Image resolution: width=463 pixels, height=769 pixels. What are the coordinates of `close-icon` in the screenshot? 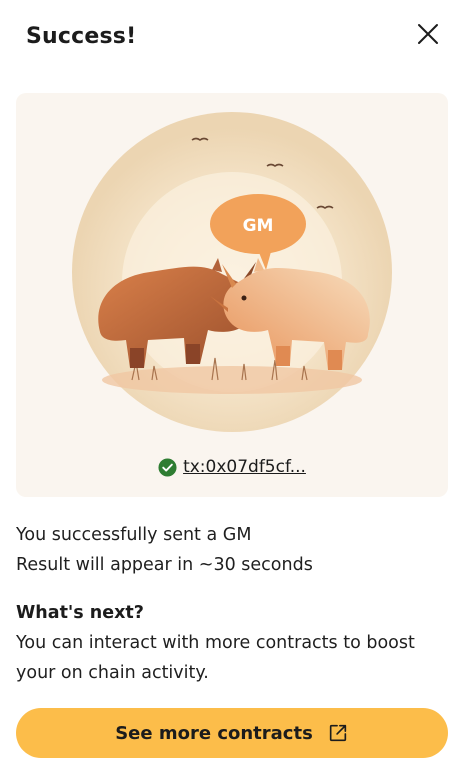 It's located at (428, 34).